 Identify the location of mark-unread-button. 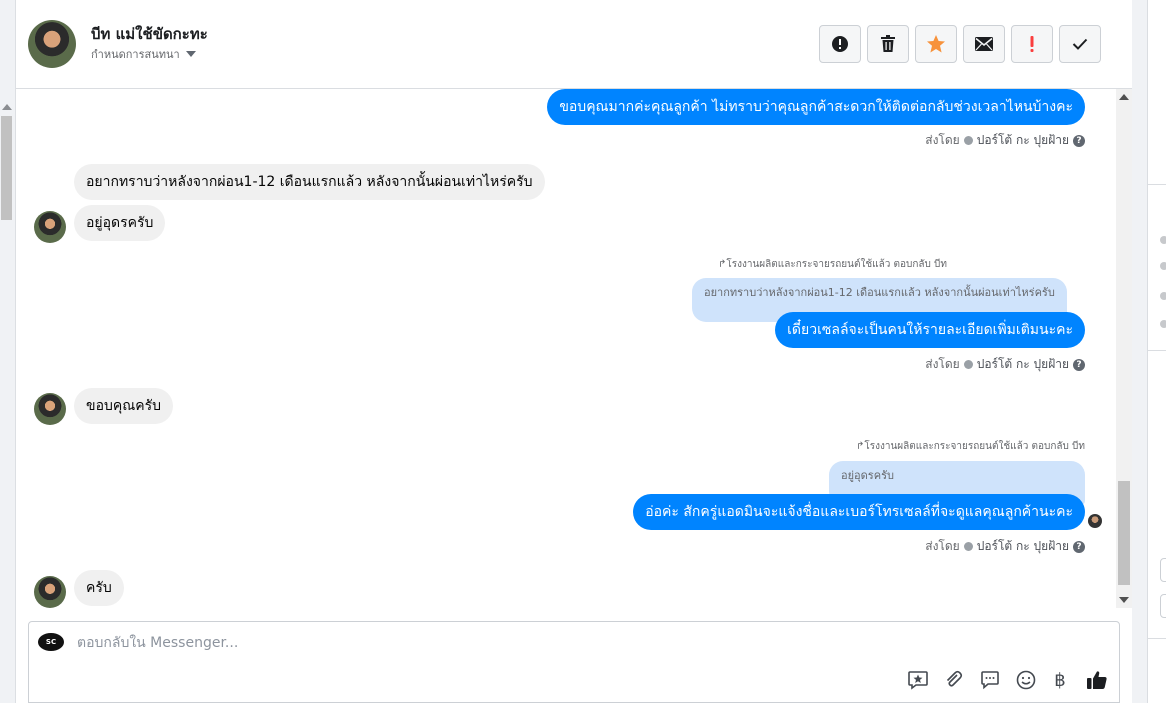
(984, 44).